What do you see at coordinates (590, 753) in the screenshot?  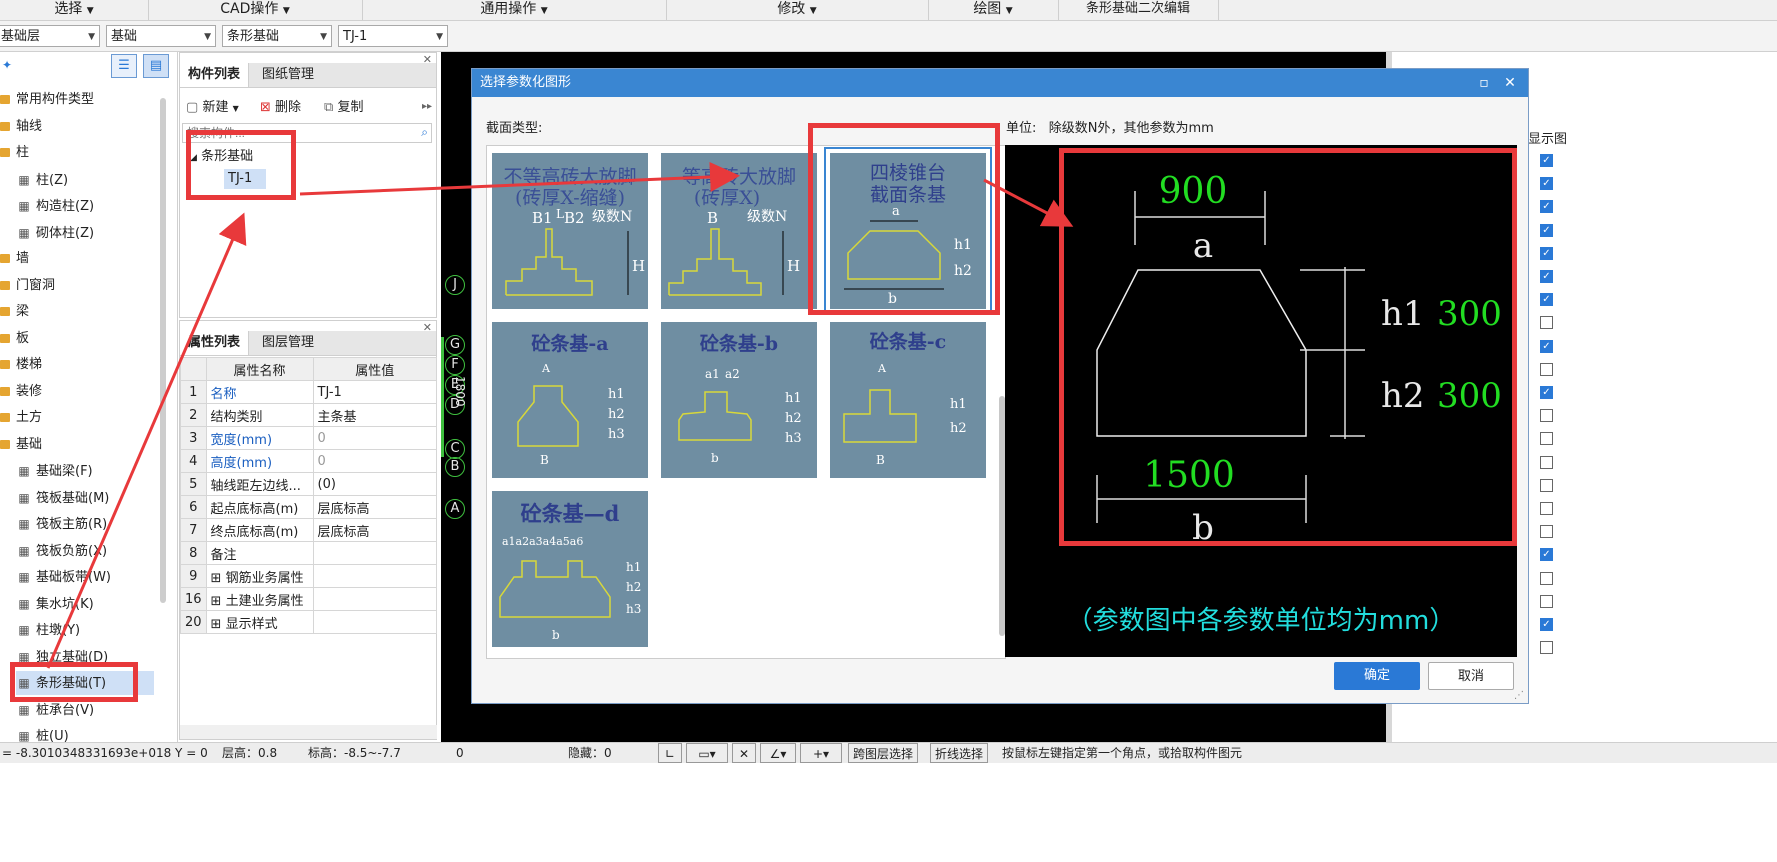 I see `status-hidden: 隐藏：0` at bounding box center [590, 753].